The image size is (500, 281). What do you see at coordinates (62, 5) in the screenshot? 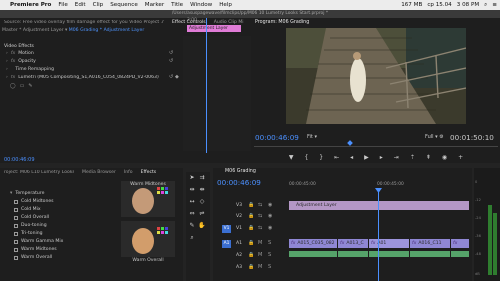
I see `menu-file: File` at bounding box center [62, 5].